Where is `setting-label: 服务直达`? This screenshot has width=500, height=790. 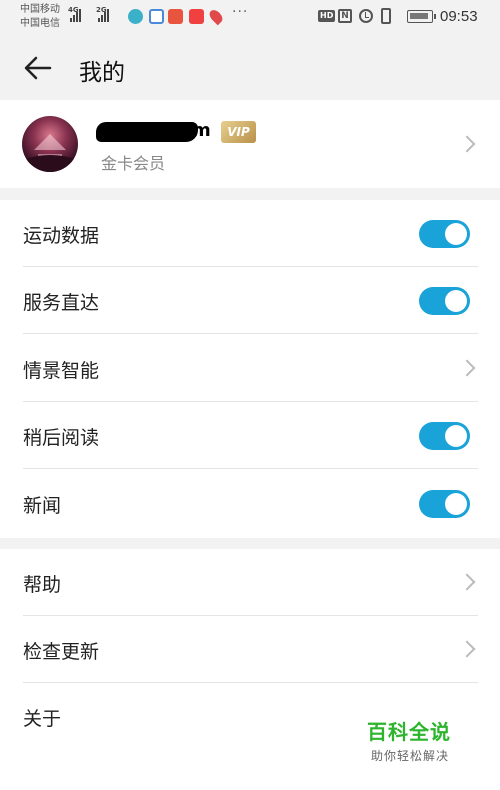 setting-label: 服务直达 is located at coordinates (61, 303).